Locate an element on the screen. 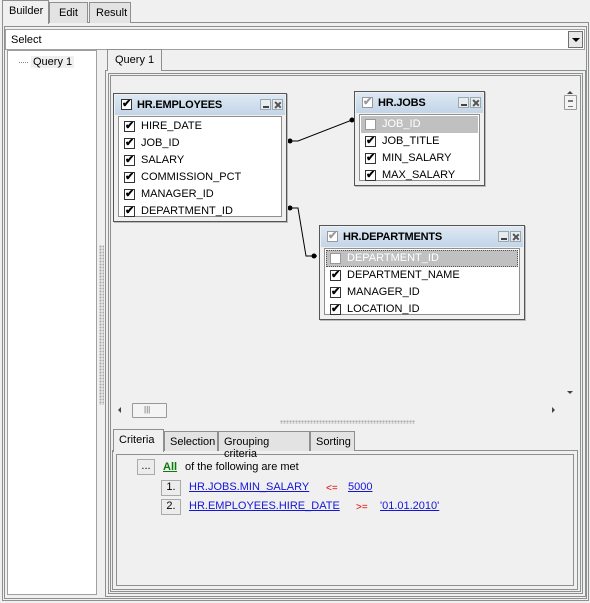 This screenshot has width=590, height=603. tab-criteria: Criteria is located at coordinates (138, 440).